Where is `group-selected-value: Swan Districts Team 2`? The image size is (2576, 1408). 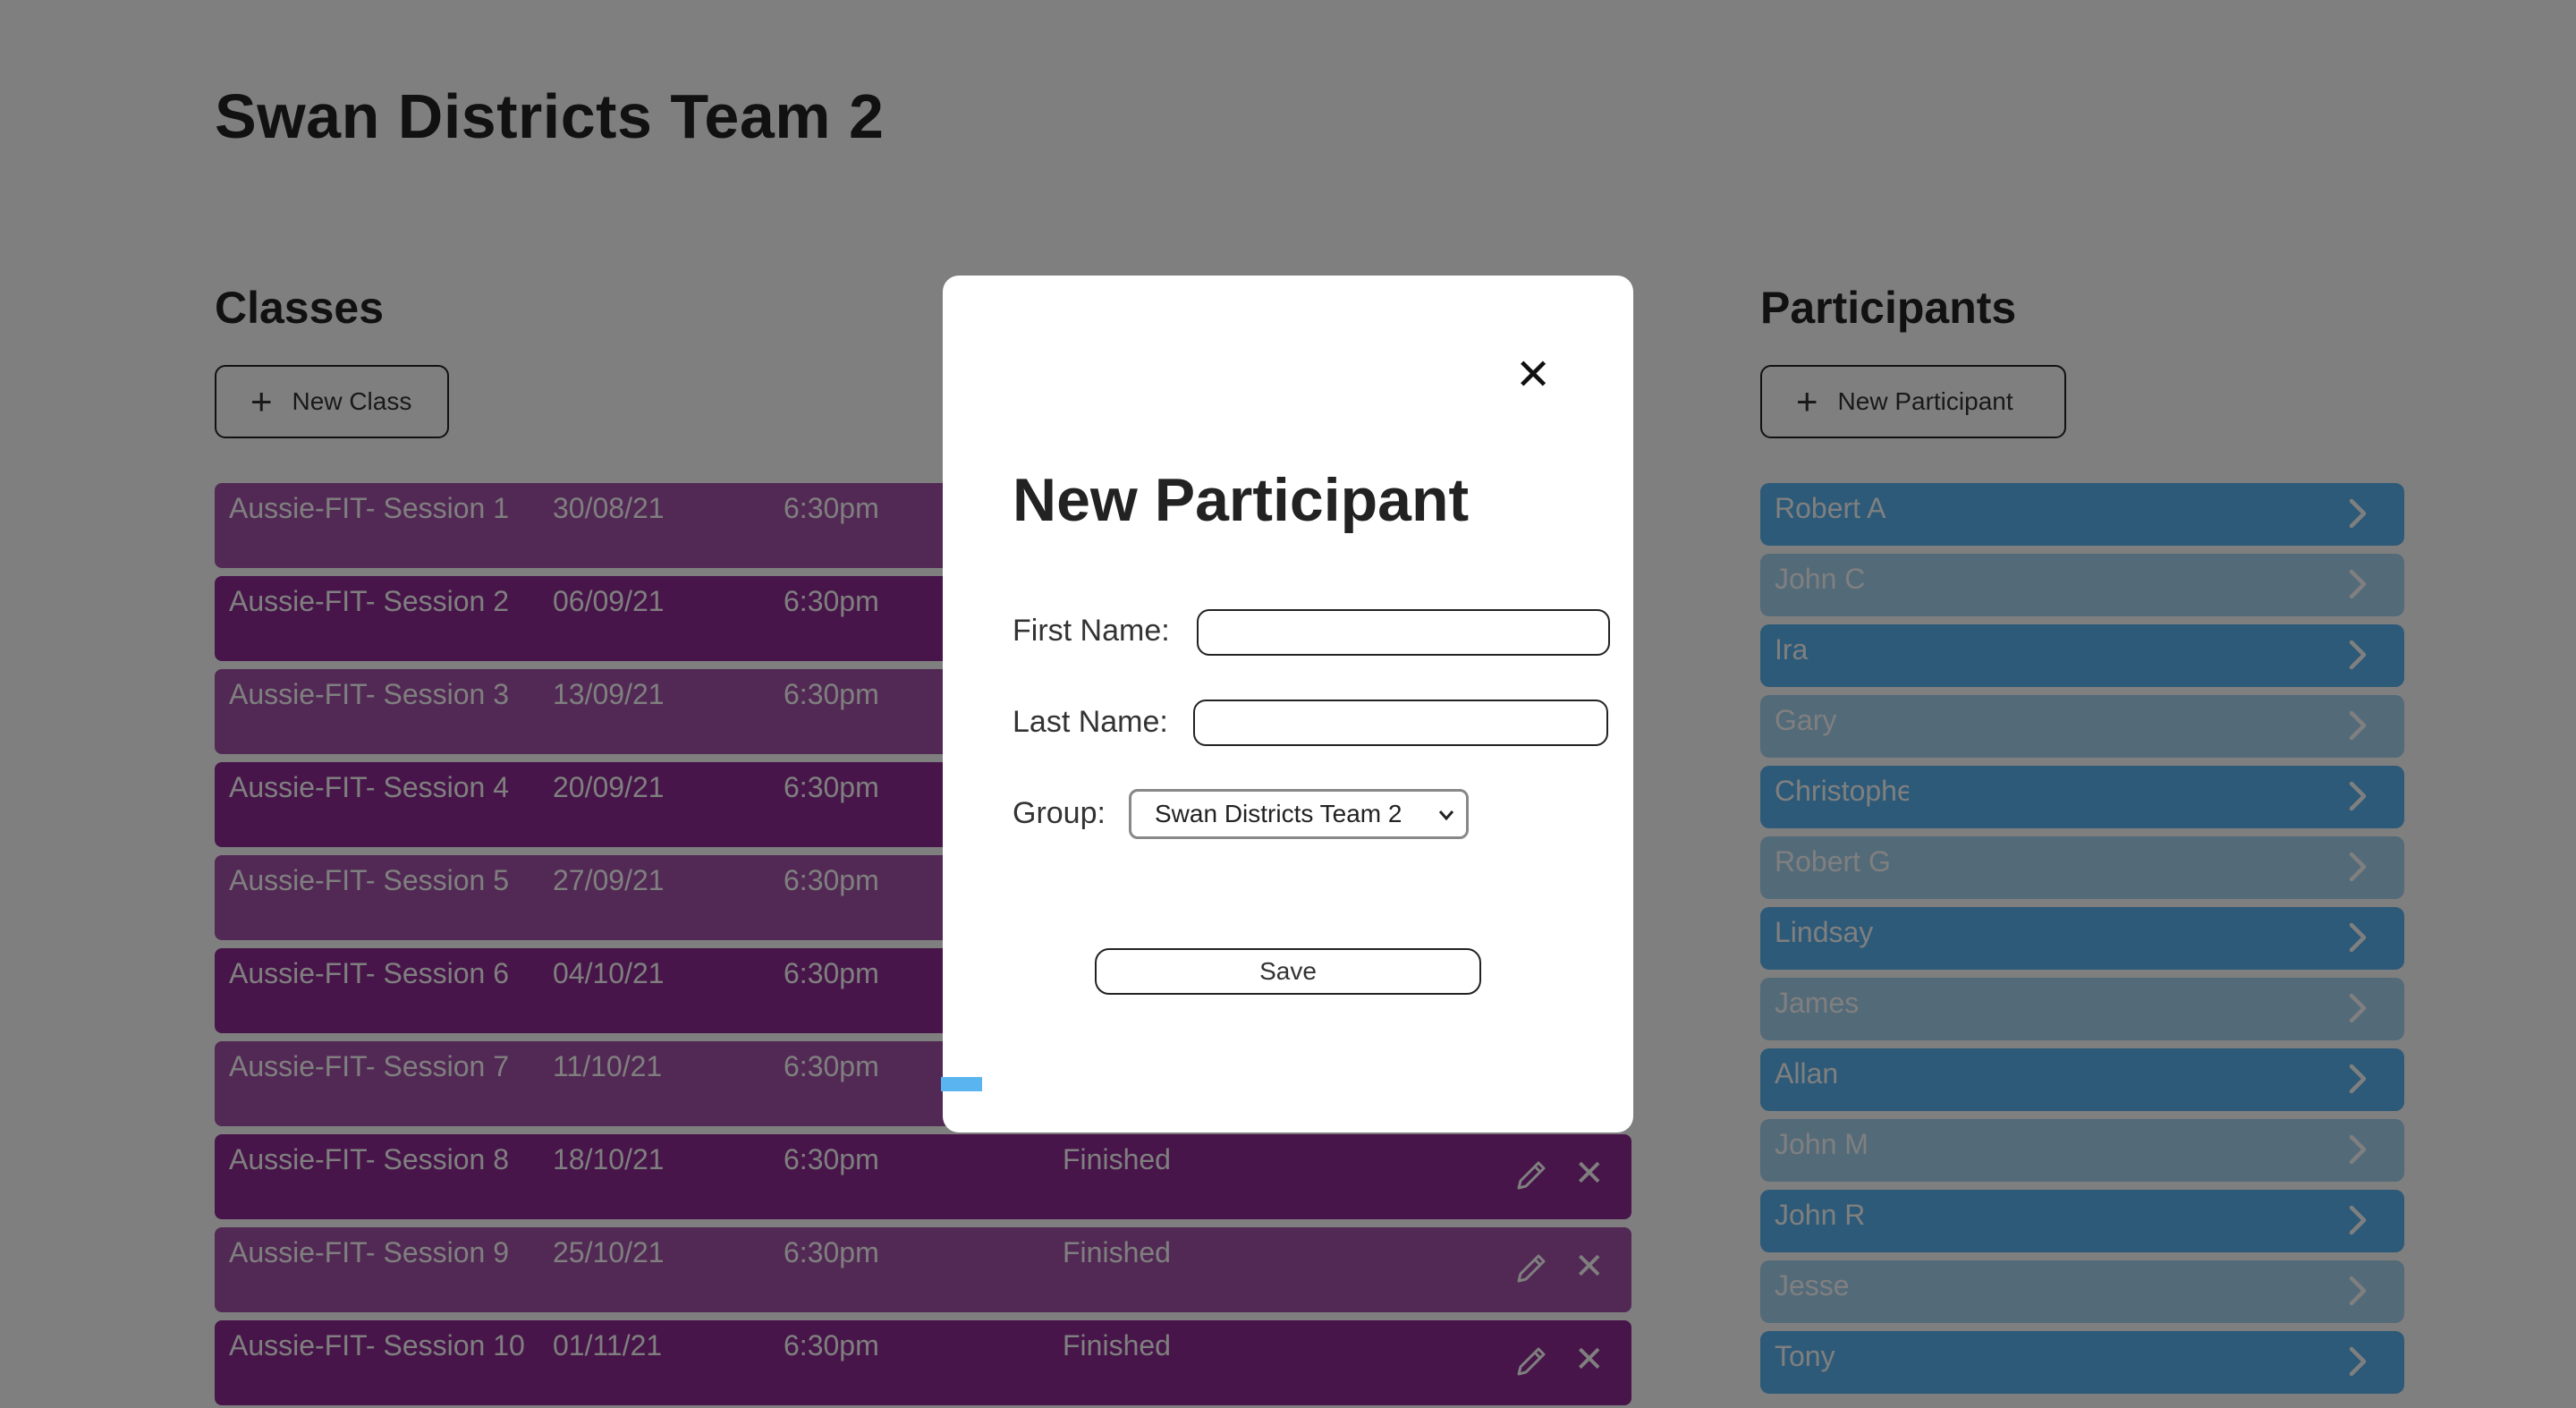
group-selected-value: Swan Districts Team 2 is located at coordinates (1278, 813).